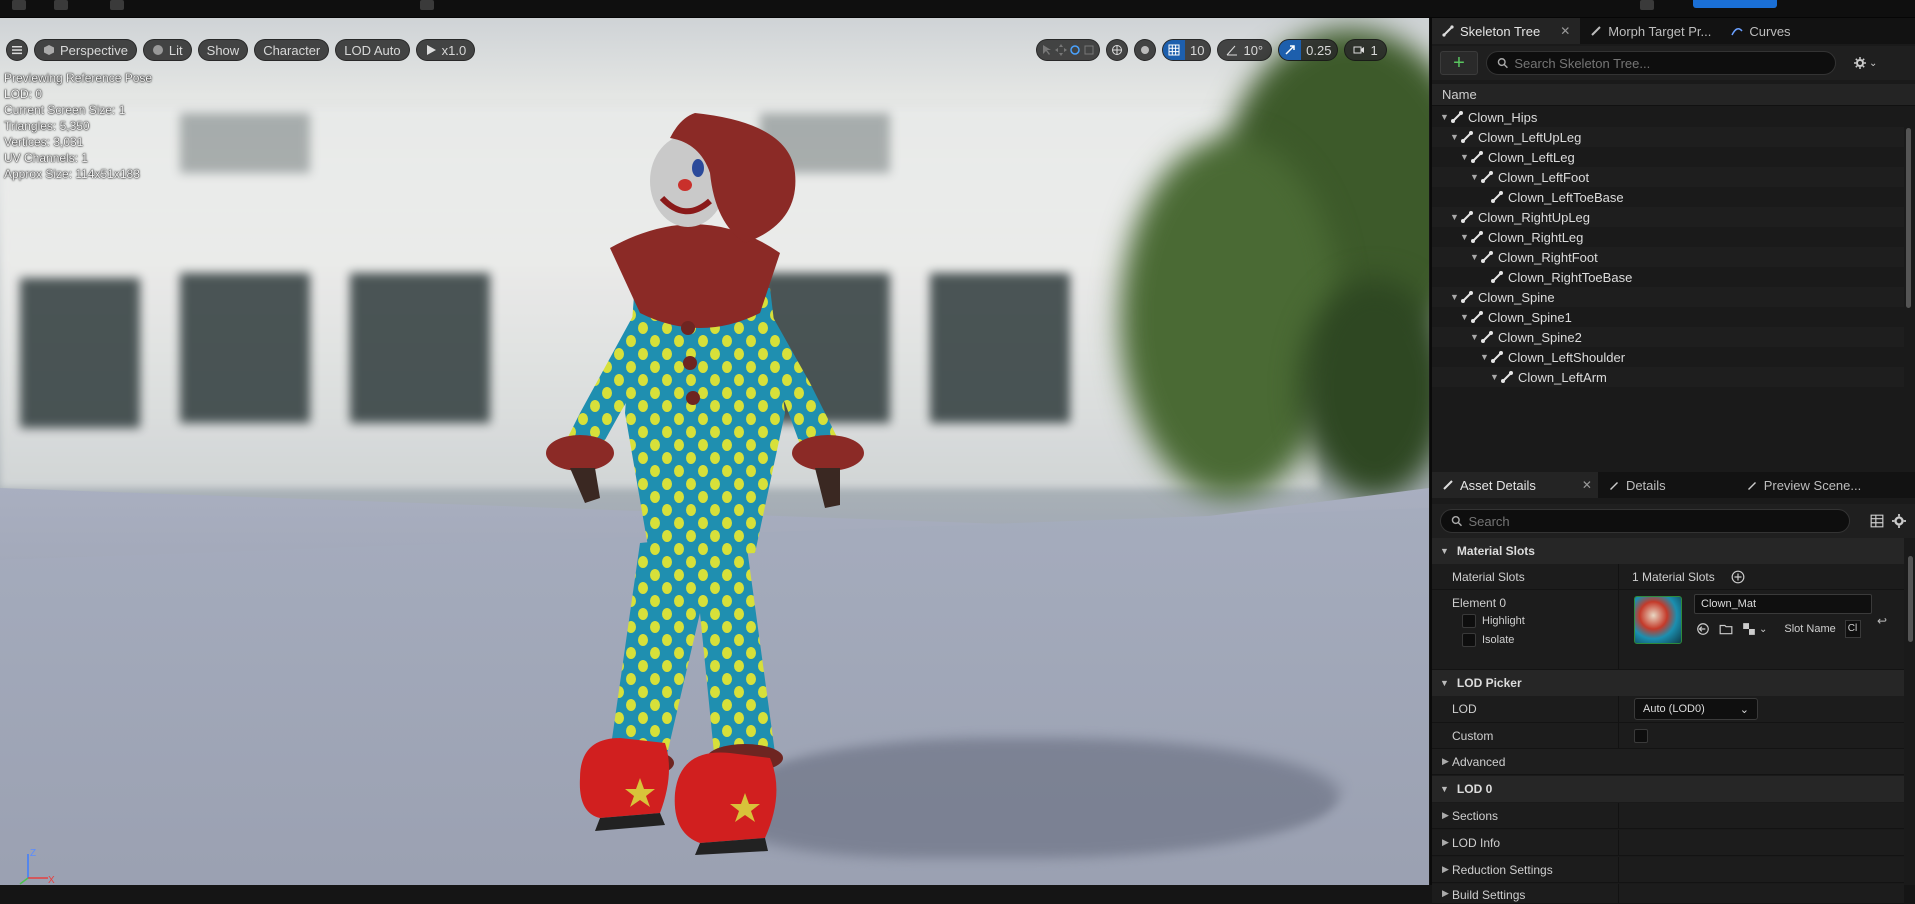 Image resolution: width=1915 pixels, height=904 pixels. What do you see at coordinates (1047, 50) in the screenshot?
I see `select-arrow-icon` at bounding box center [1047, 50].